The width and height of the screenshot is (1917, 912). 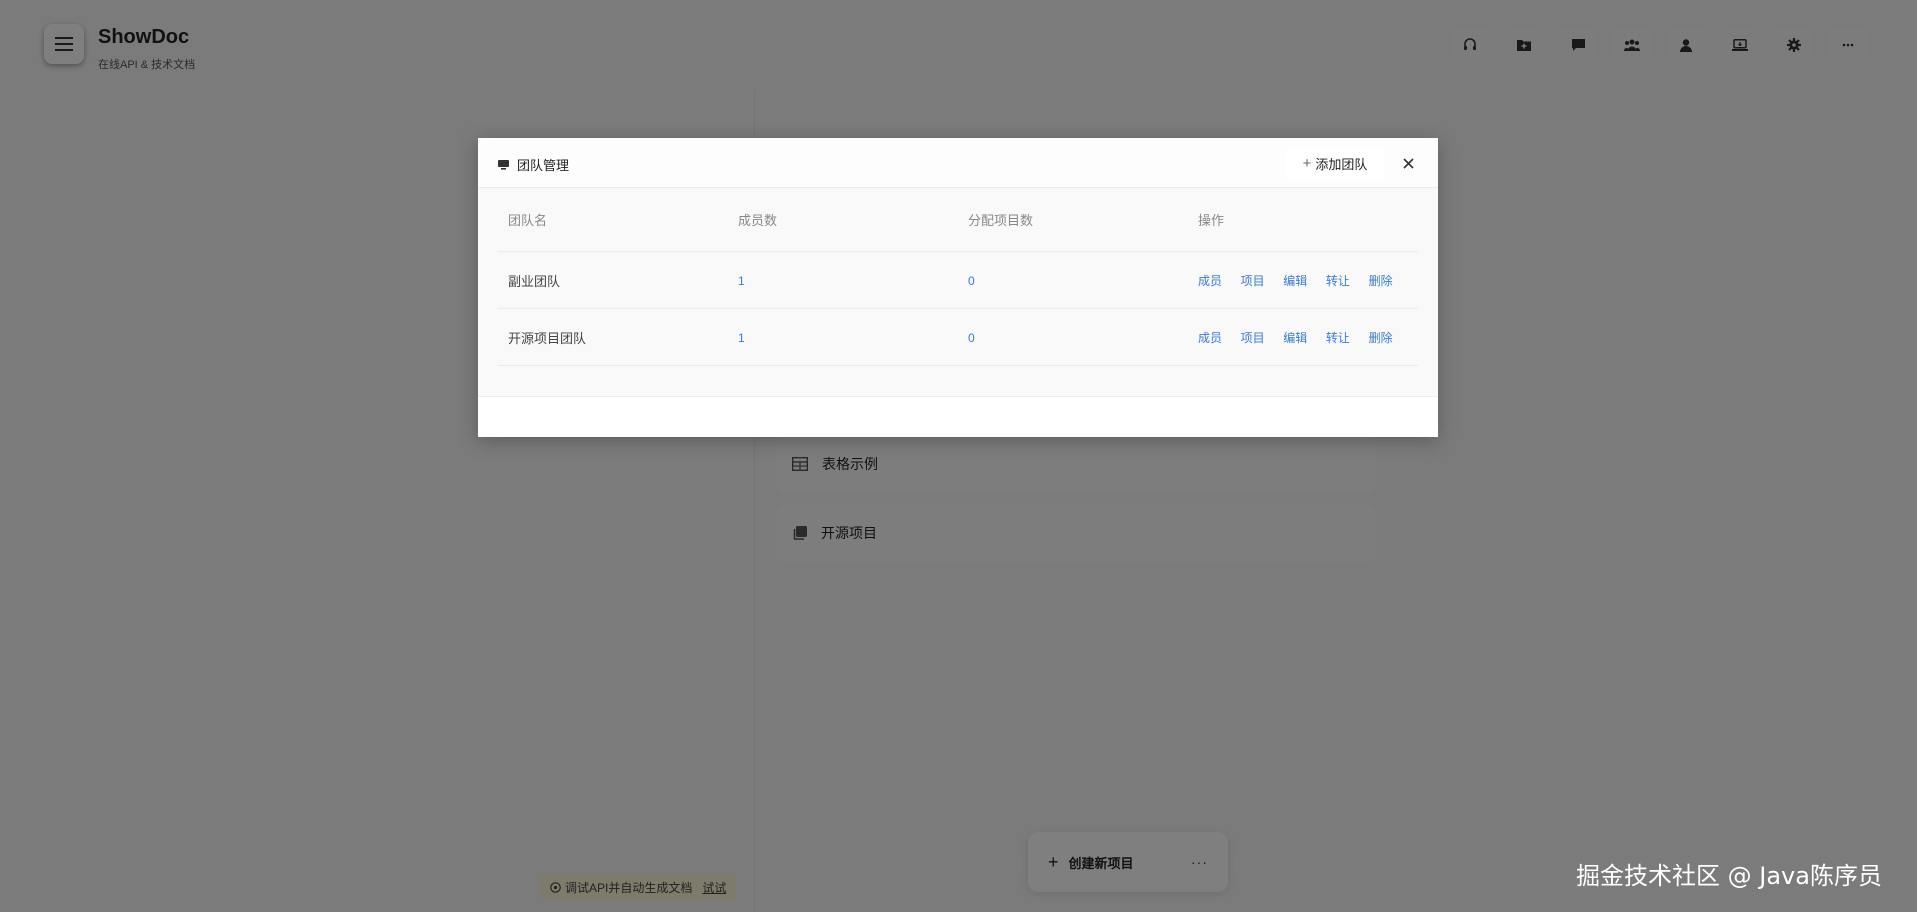 I want to click on dialog-header: 团队管理 + 添加团队, so click(x=958, y=163).